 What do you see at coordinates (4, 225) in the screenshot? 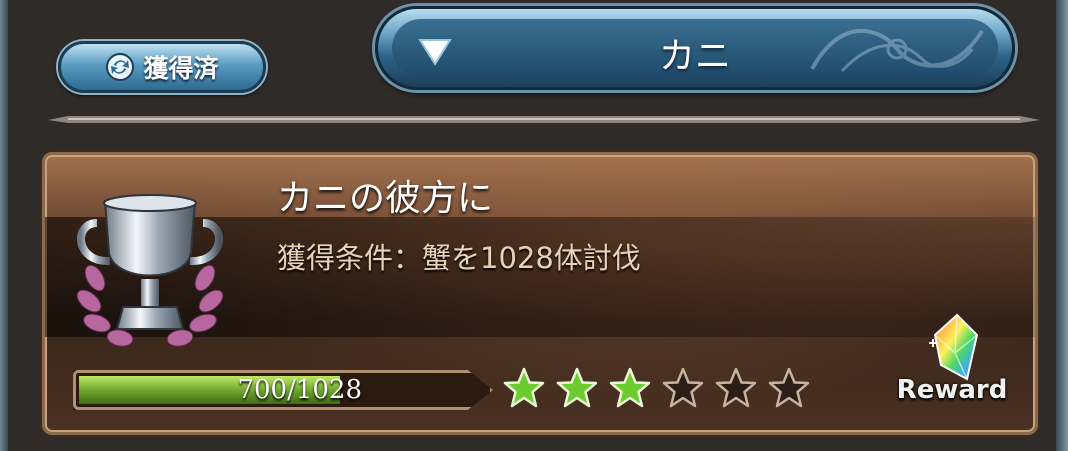
I see `left-border` at bounding box center [4, 225].